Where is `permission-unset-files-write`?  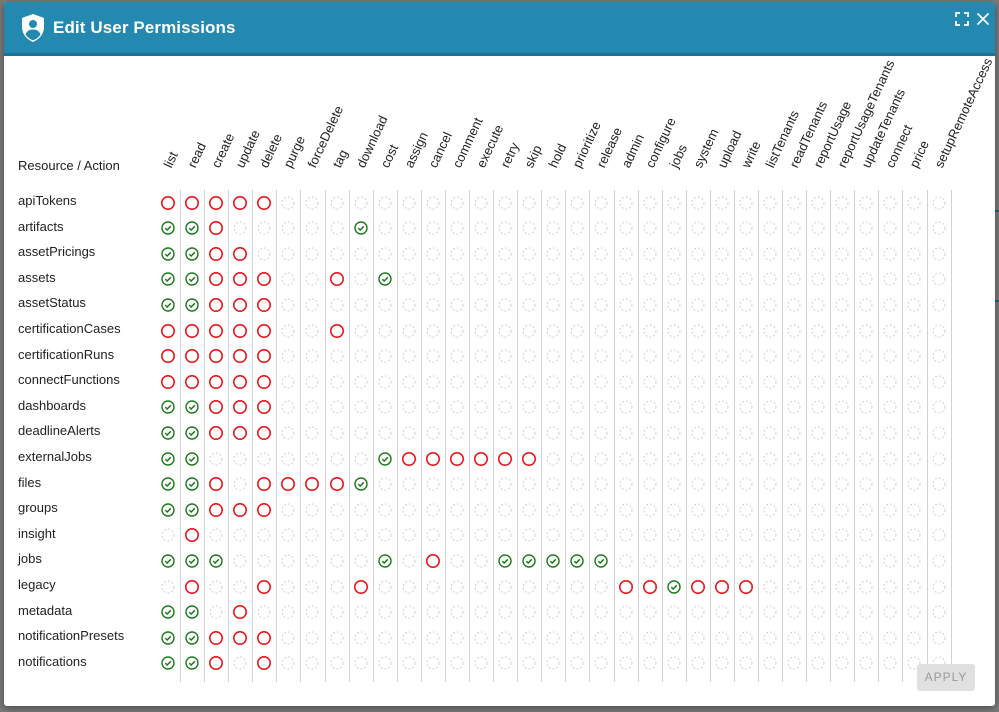 permission-unset-files-write is located at coordinates (746, 484).